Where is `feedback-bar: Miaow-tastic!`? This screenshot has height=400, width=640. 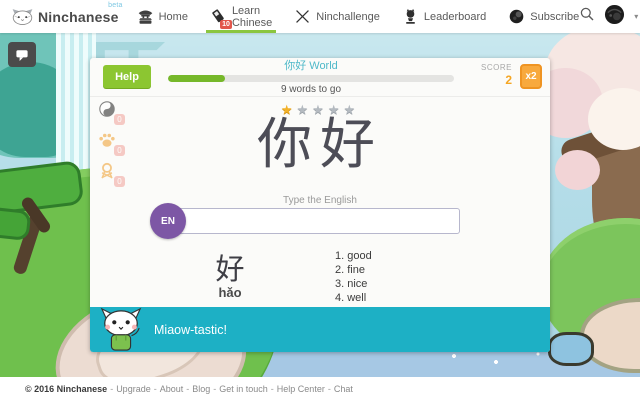 feedback-bar: Miaow-tastic! is located at coordinates (320, 329).